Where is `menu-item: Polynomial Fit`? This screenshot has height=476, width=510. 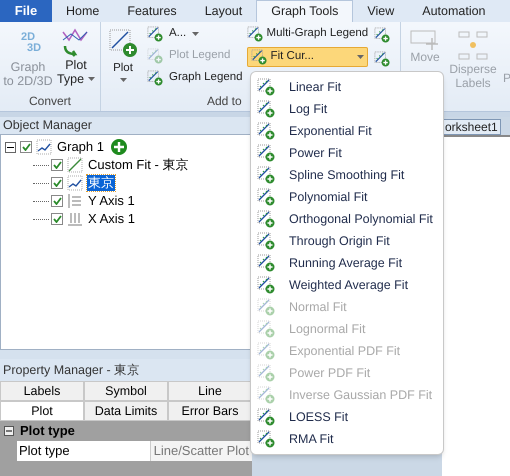
menu-item: Polynomial Fit is located at coordinates (347, 197).